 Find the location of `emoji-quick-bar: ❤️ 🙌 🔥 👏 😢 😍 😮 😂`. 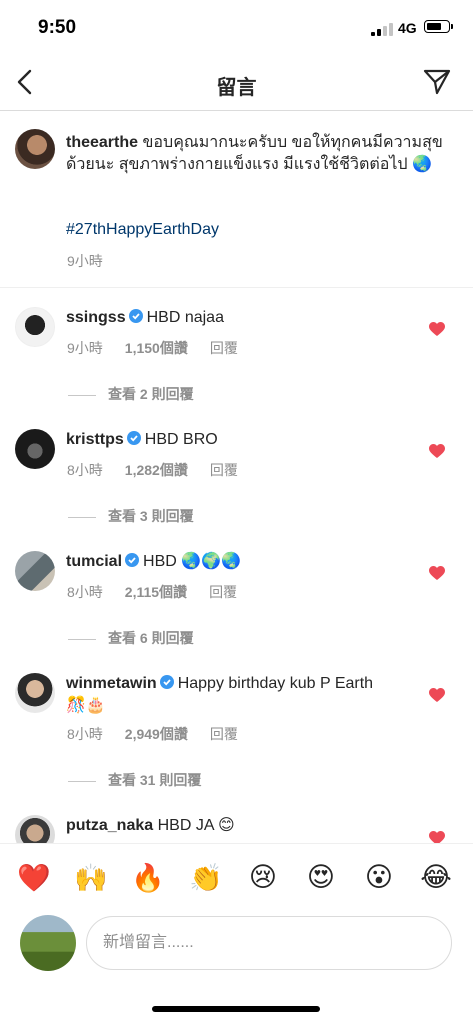

emoji-quick-bar: ❤️ 🙌 🔥 👏 😢 😍 😮 😂 is located at coordinates (236, 878).